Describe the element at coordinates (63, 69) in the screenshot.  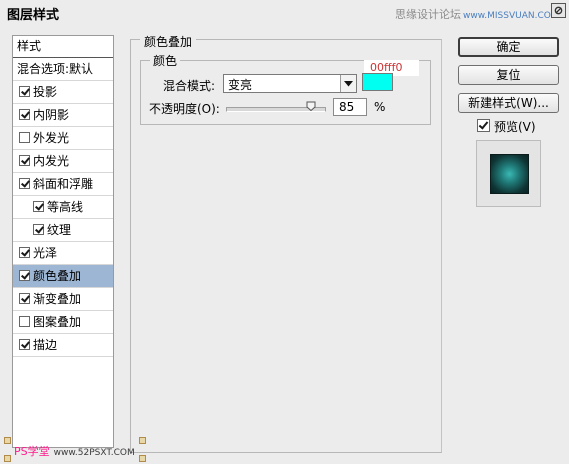
I see `blend-options-item: 混合选项:默认` at that location.